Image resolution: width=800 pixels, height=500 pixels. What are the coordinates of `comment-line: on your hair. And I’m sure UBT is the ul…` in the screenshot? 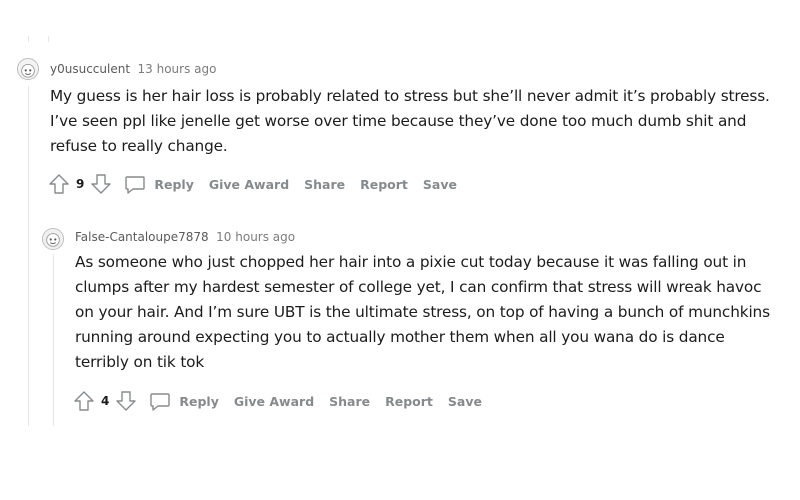 It's located at (422, 312).